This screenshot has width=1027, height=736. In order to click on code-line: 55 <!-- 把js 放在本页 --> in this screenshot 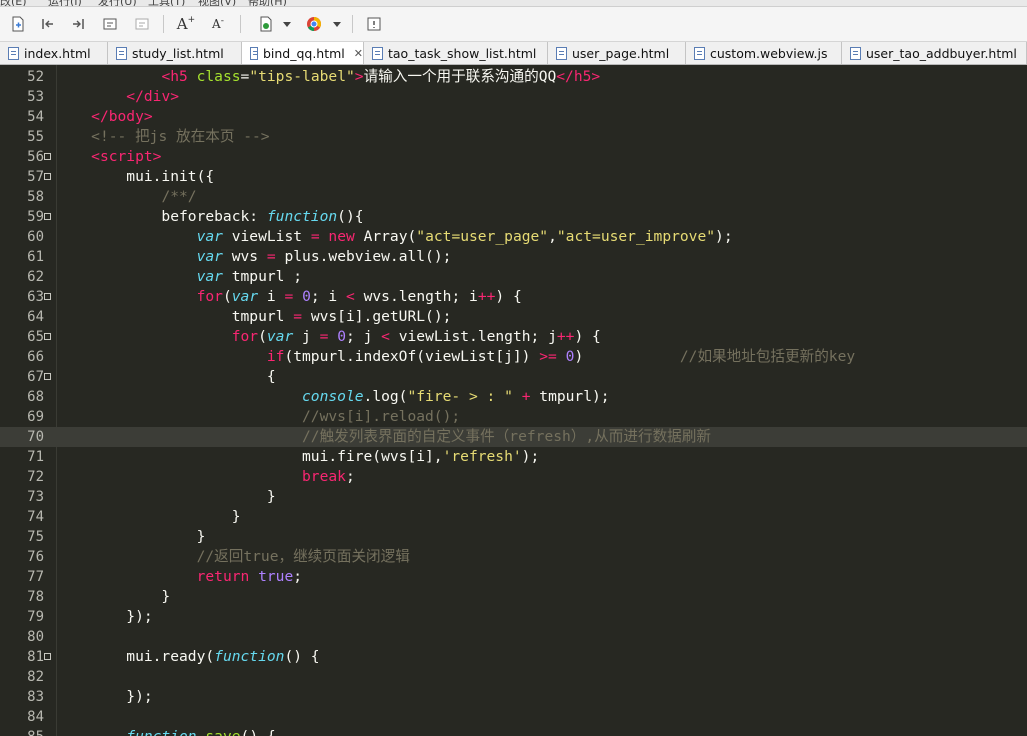, I will do `click(513, 137)`.